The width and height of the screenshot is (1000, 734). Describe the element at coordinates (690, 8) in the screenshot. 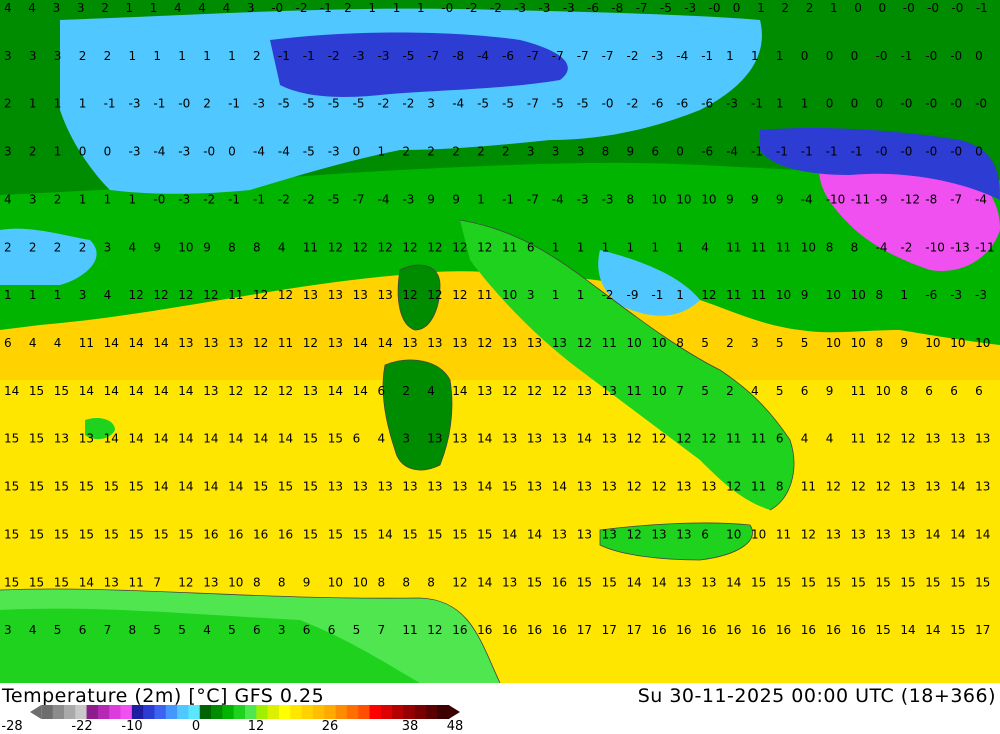

I see `temperature-value: -3` at that location.